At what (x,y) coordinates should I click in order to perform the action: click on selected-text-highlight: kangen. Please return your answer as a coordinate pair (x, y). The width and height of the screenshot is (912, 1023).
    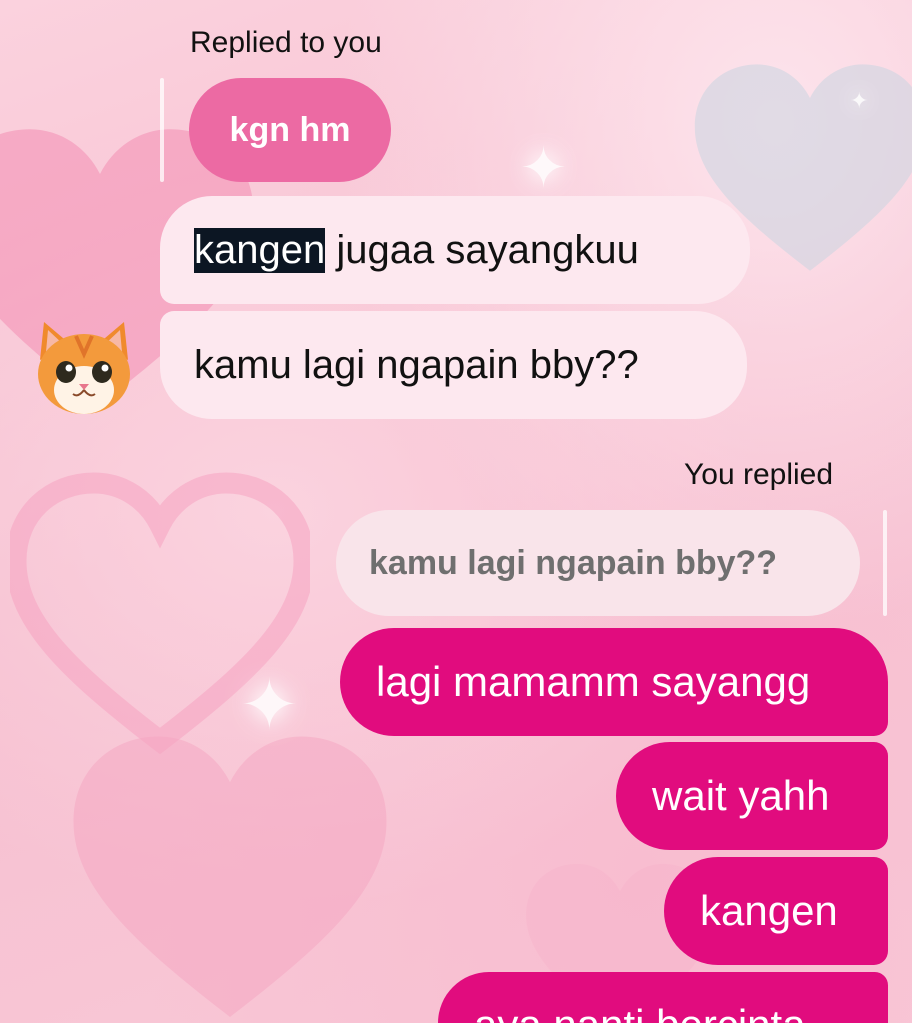
    Looking at the image, I should click on (260, 250).